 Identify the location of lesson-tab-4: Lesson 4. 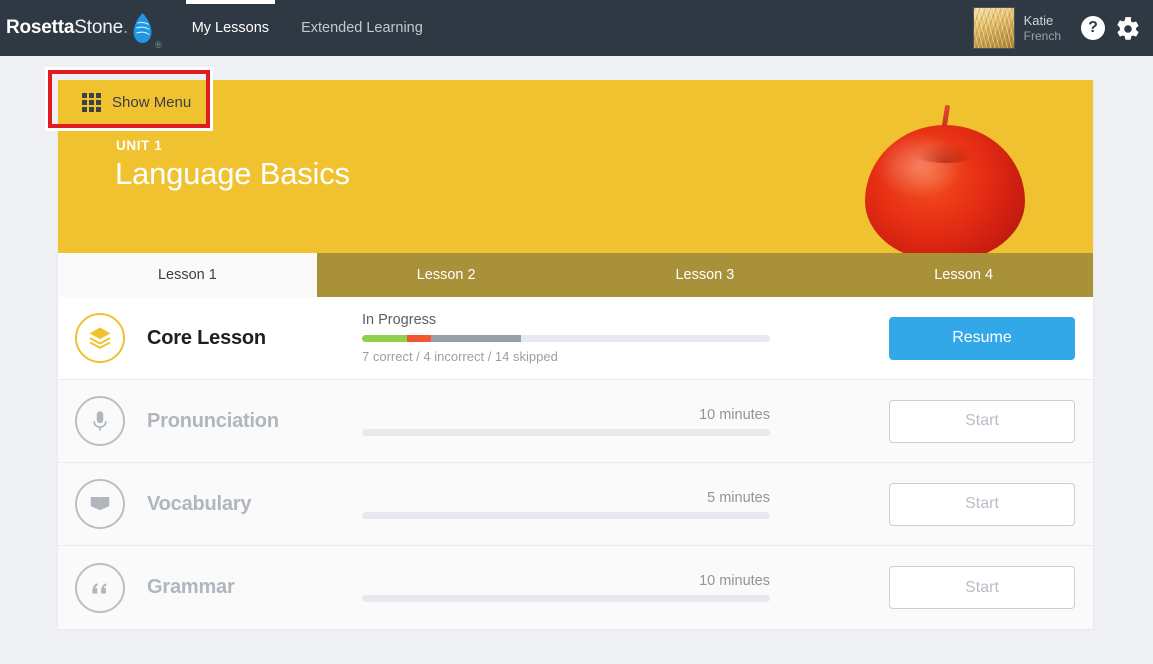
(963, 275).